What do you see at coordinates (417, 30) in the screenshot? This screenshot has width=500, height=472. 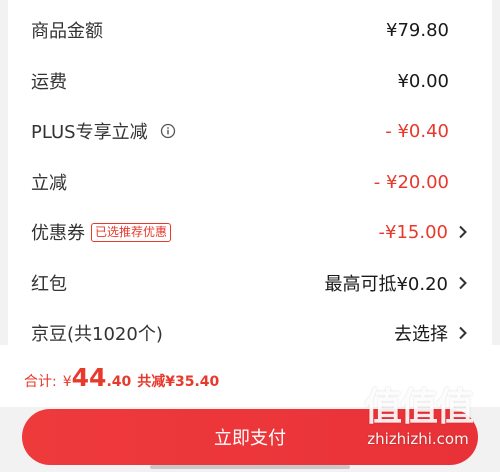 I see `row-value: ¥79.80` at bounding box center [417, 30].